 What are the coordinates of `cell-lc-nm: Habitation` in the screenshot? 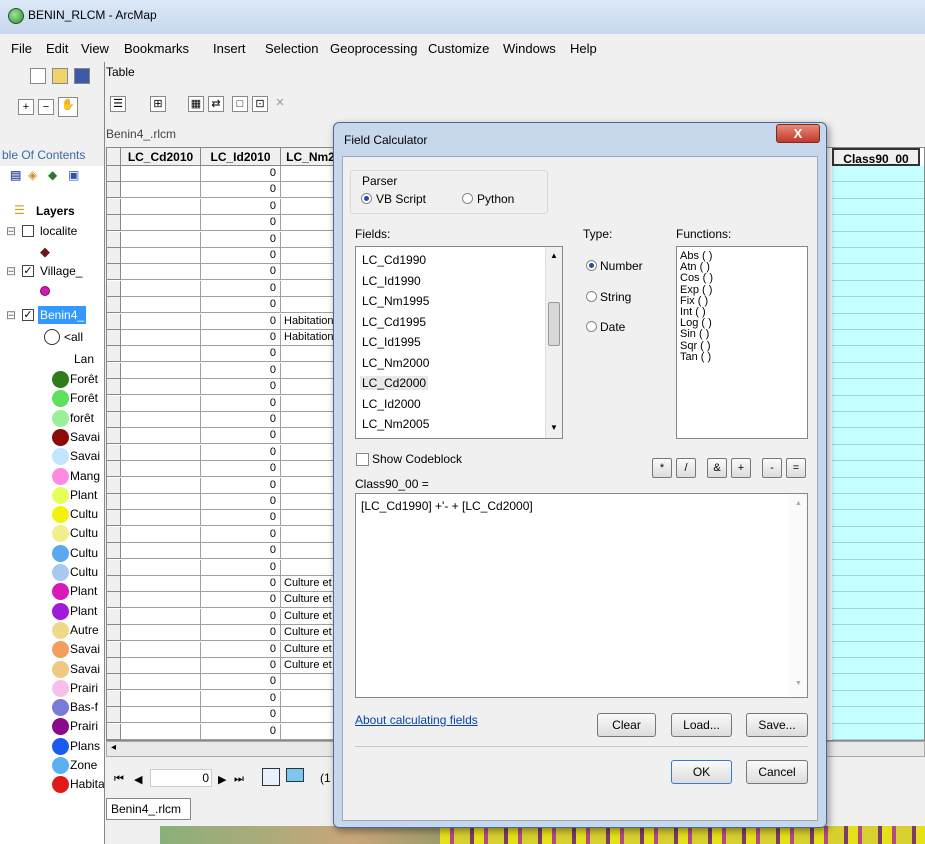 It's located at (311, 338).